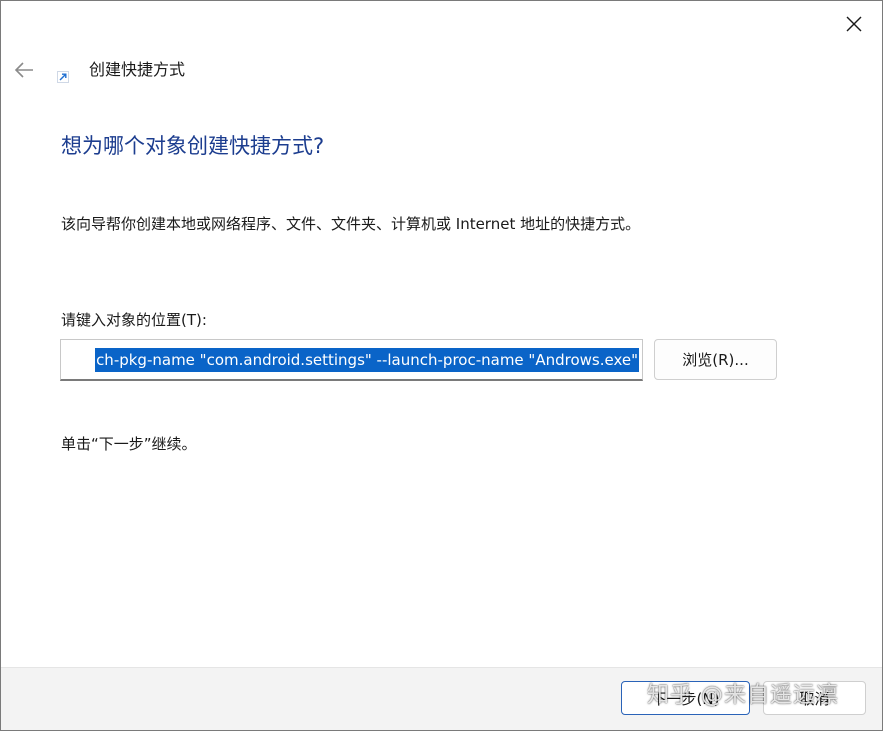 The image size is (883, 731). I want to click on page-heading: 想为哪个对象创建快捷方式?, so click(193, 146).